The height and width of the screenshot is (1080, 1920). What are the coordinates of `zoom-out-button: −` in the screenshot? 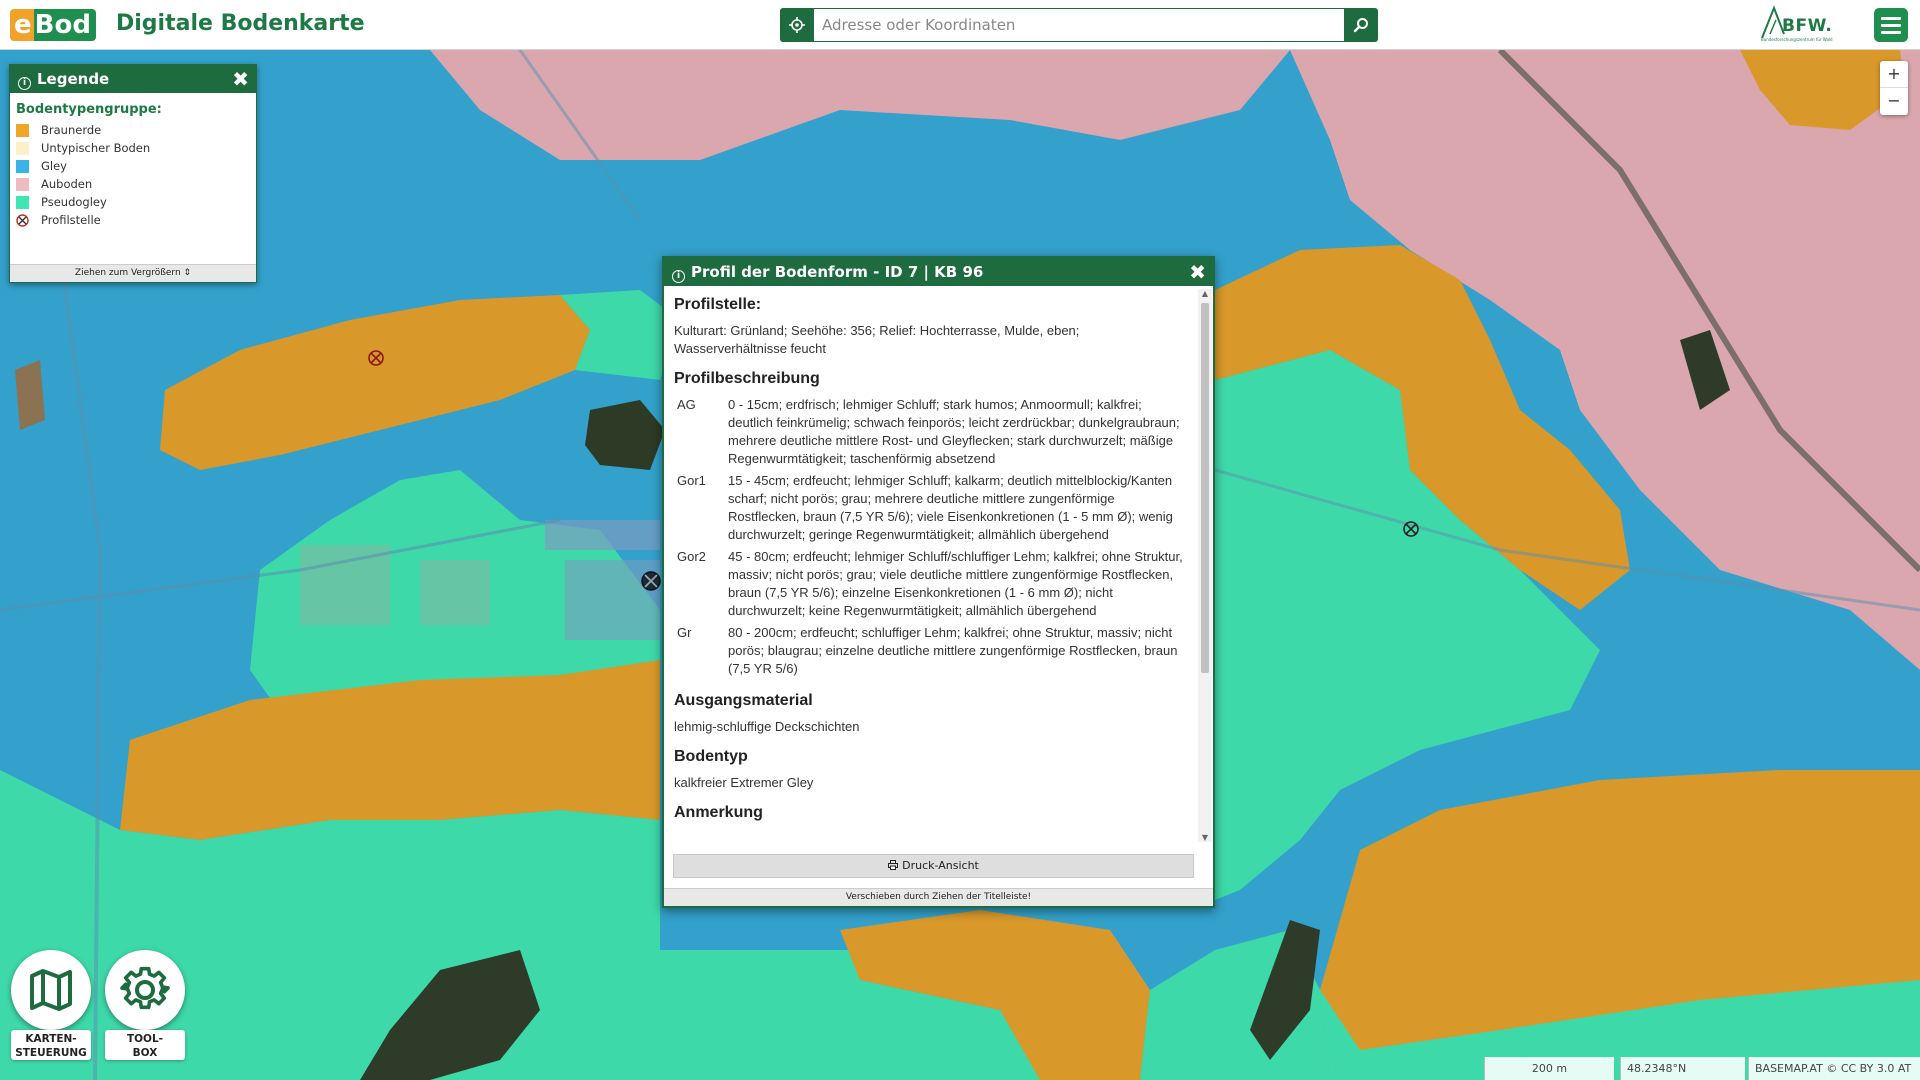 It's located at (1894, 101).